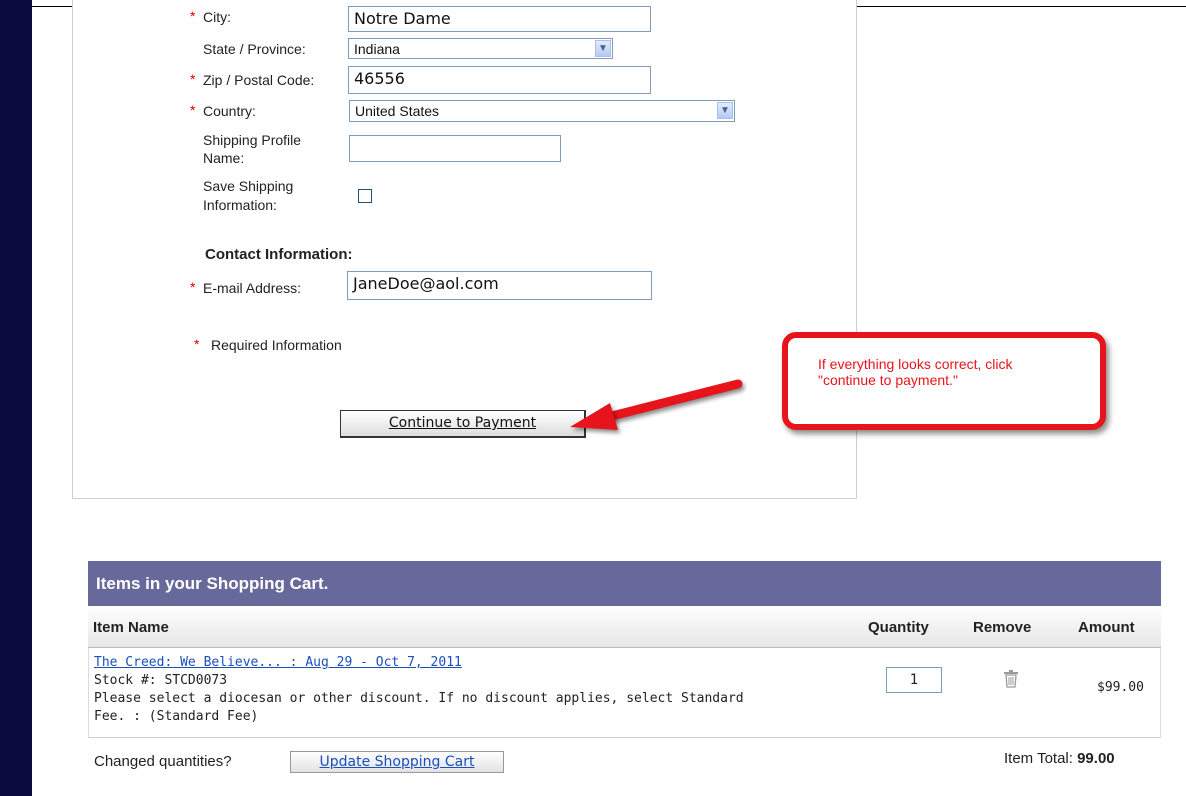  What do you see at coordinates (252, 288) in the screenshot?
I see `email-label: E-mail Address:` at bounding box center [252, 288].